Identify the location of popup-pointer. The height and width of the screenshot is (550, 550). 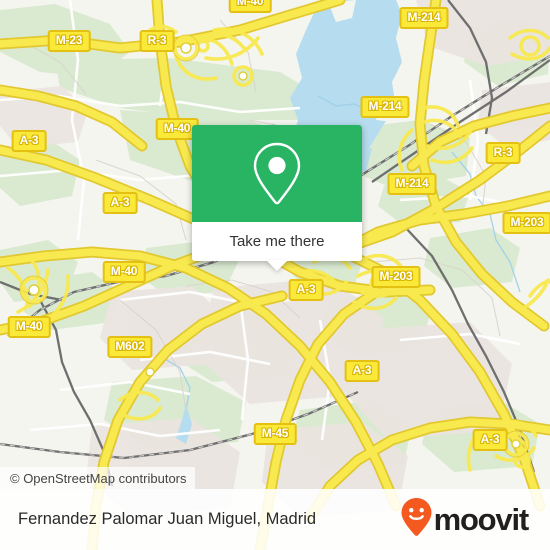
(277, 265).